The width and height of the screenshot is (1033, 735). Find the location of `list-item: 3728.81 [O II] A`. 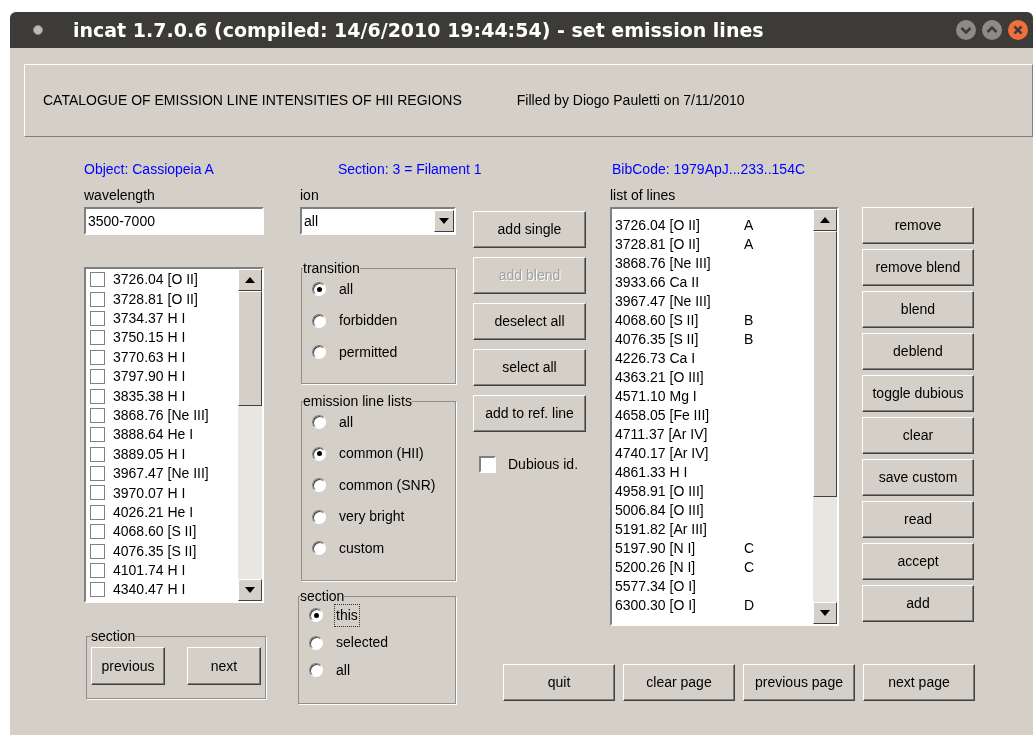

list-item: 3728.81 [O II] A is located at coordinates (714, 244).